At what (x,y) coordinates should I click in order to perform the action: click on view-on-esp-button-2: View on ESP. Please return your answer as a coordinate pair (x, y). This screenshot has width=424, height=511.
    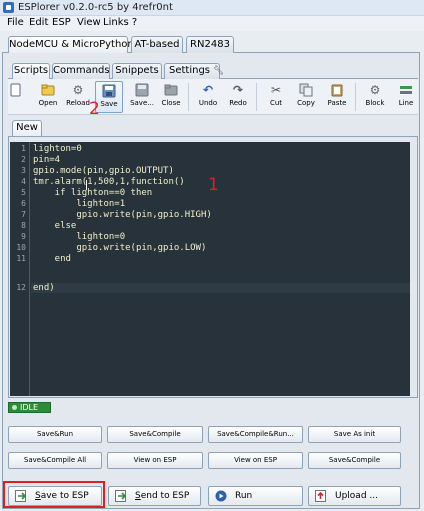
    Looking at the image, I should click on (255, 460).